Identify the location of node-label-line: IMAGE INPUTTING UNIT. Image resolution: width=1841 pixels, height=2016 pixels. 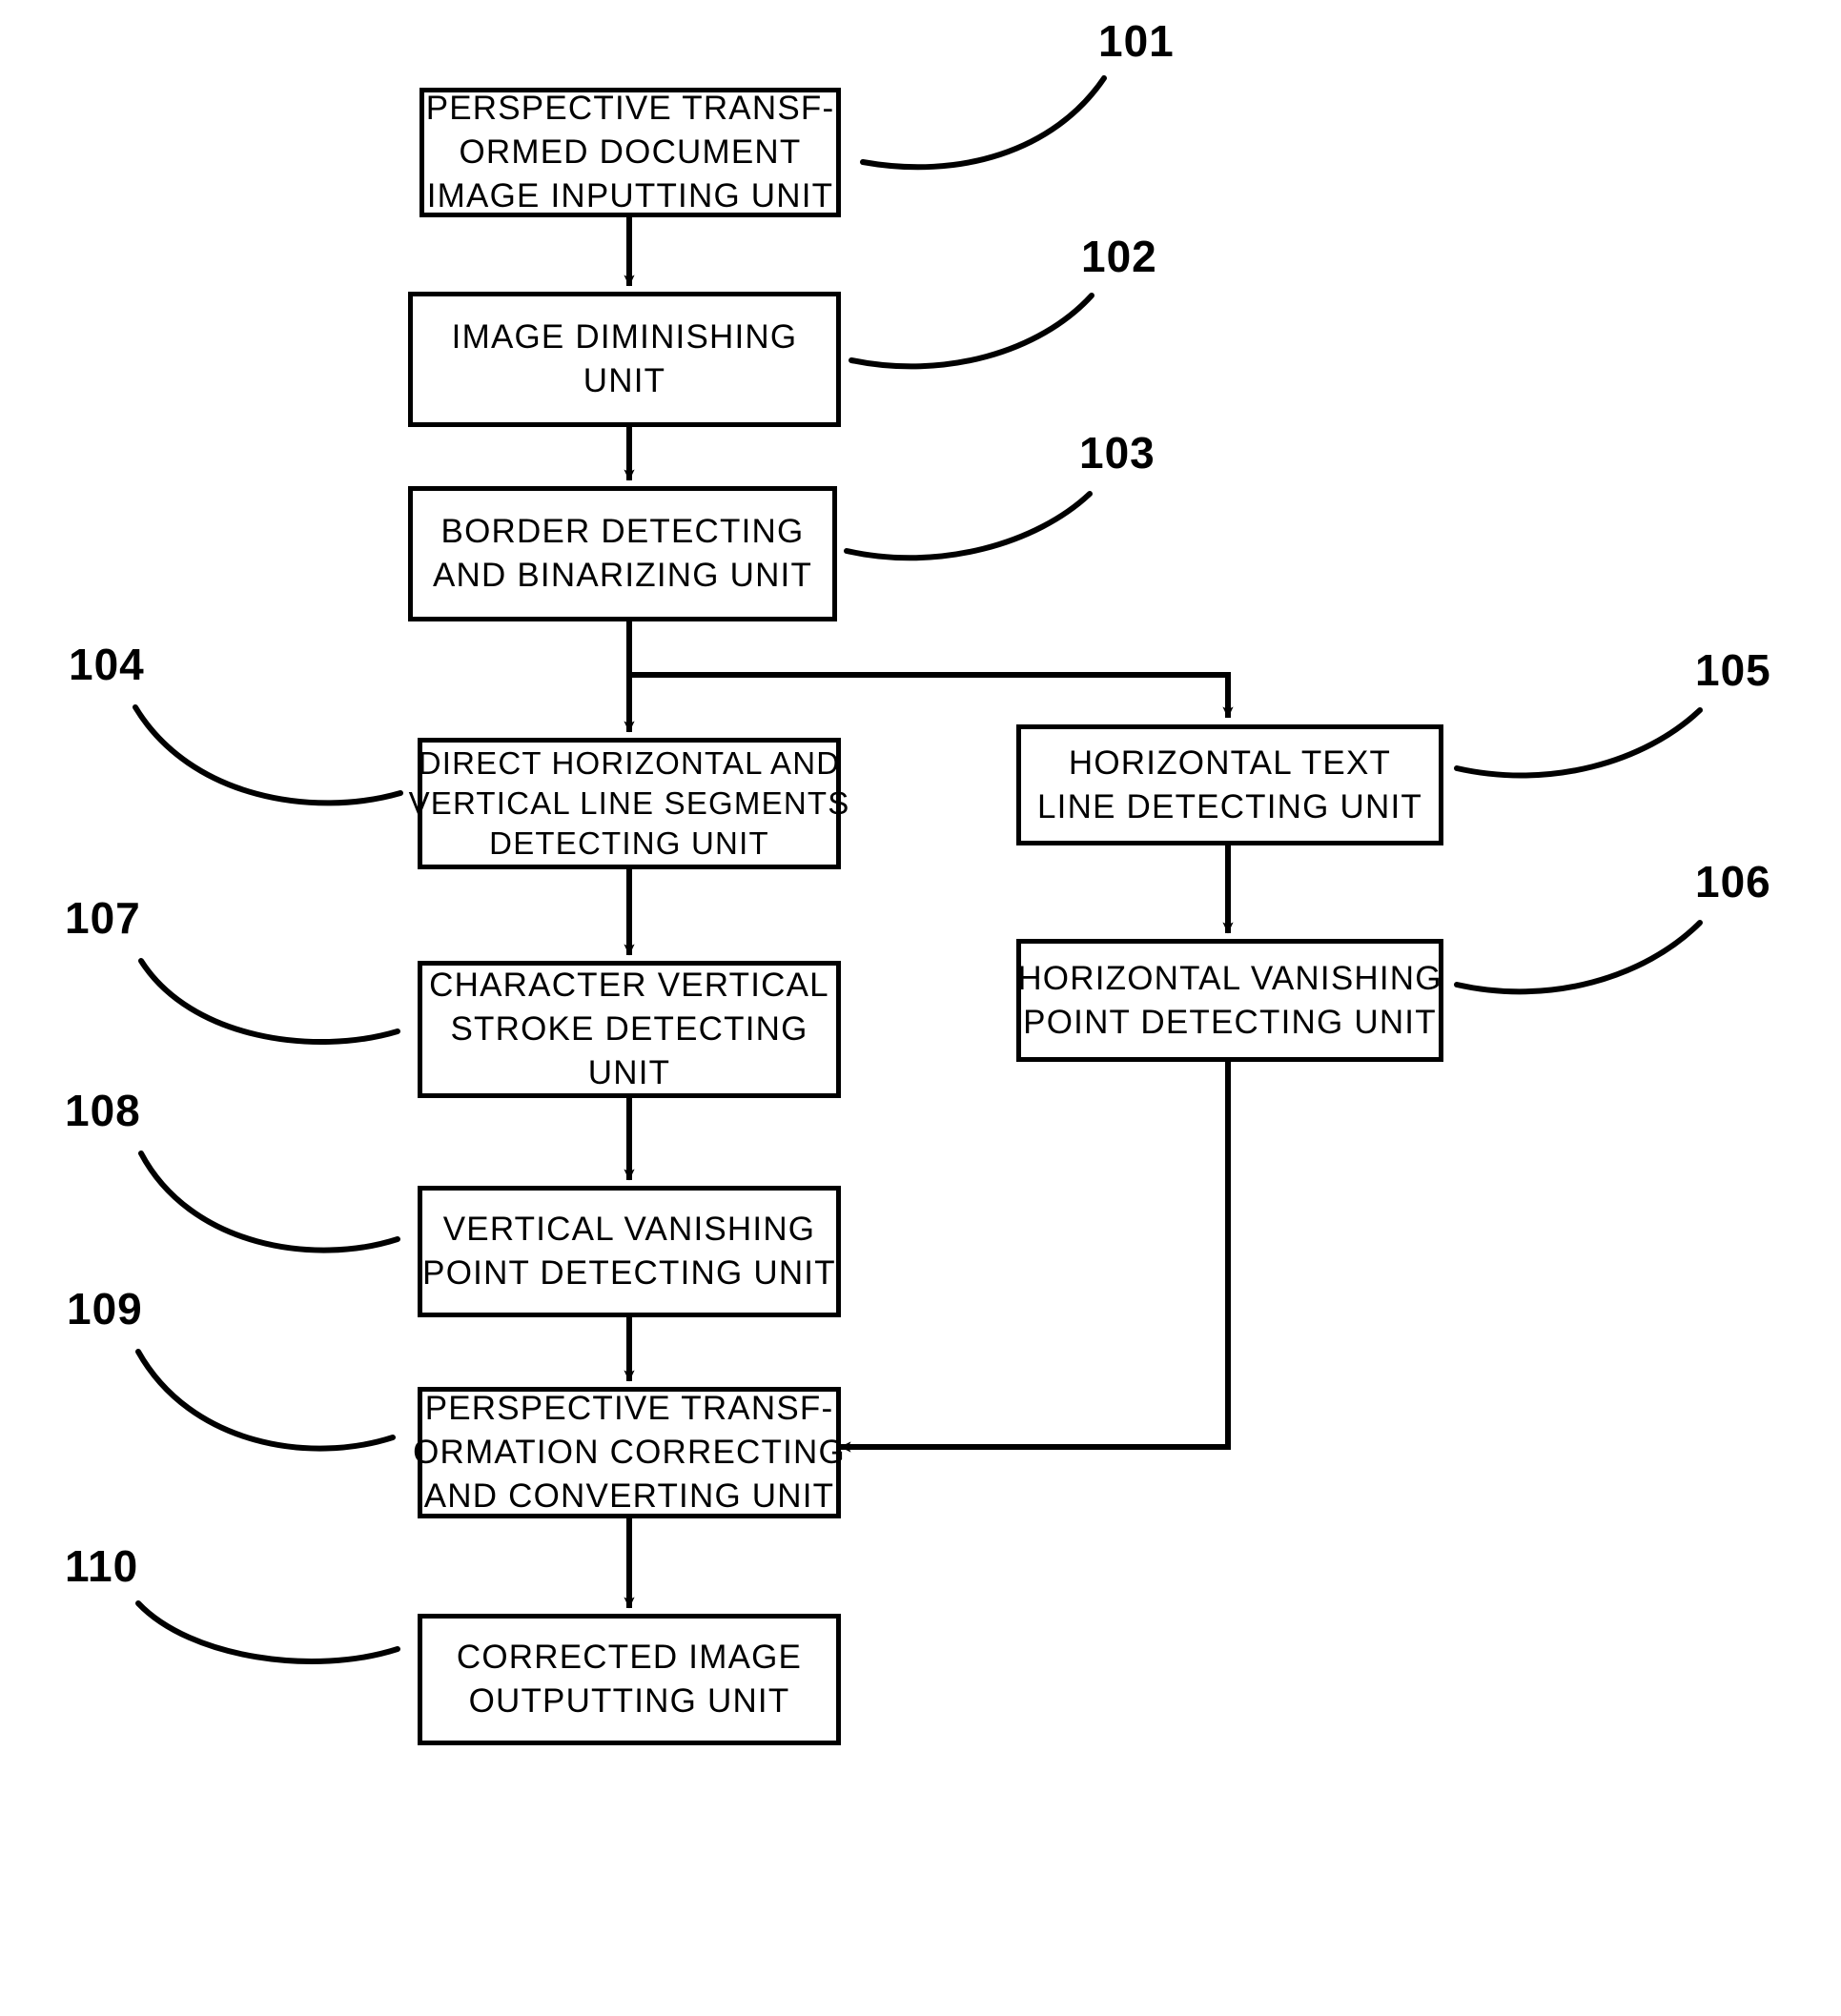
(630, 195).